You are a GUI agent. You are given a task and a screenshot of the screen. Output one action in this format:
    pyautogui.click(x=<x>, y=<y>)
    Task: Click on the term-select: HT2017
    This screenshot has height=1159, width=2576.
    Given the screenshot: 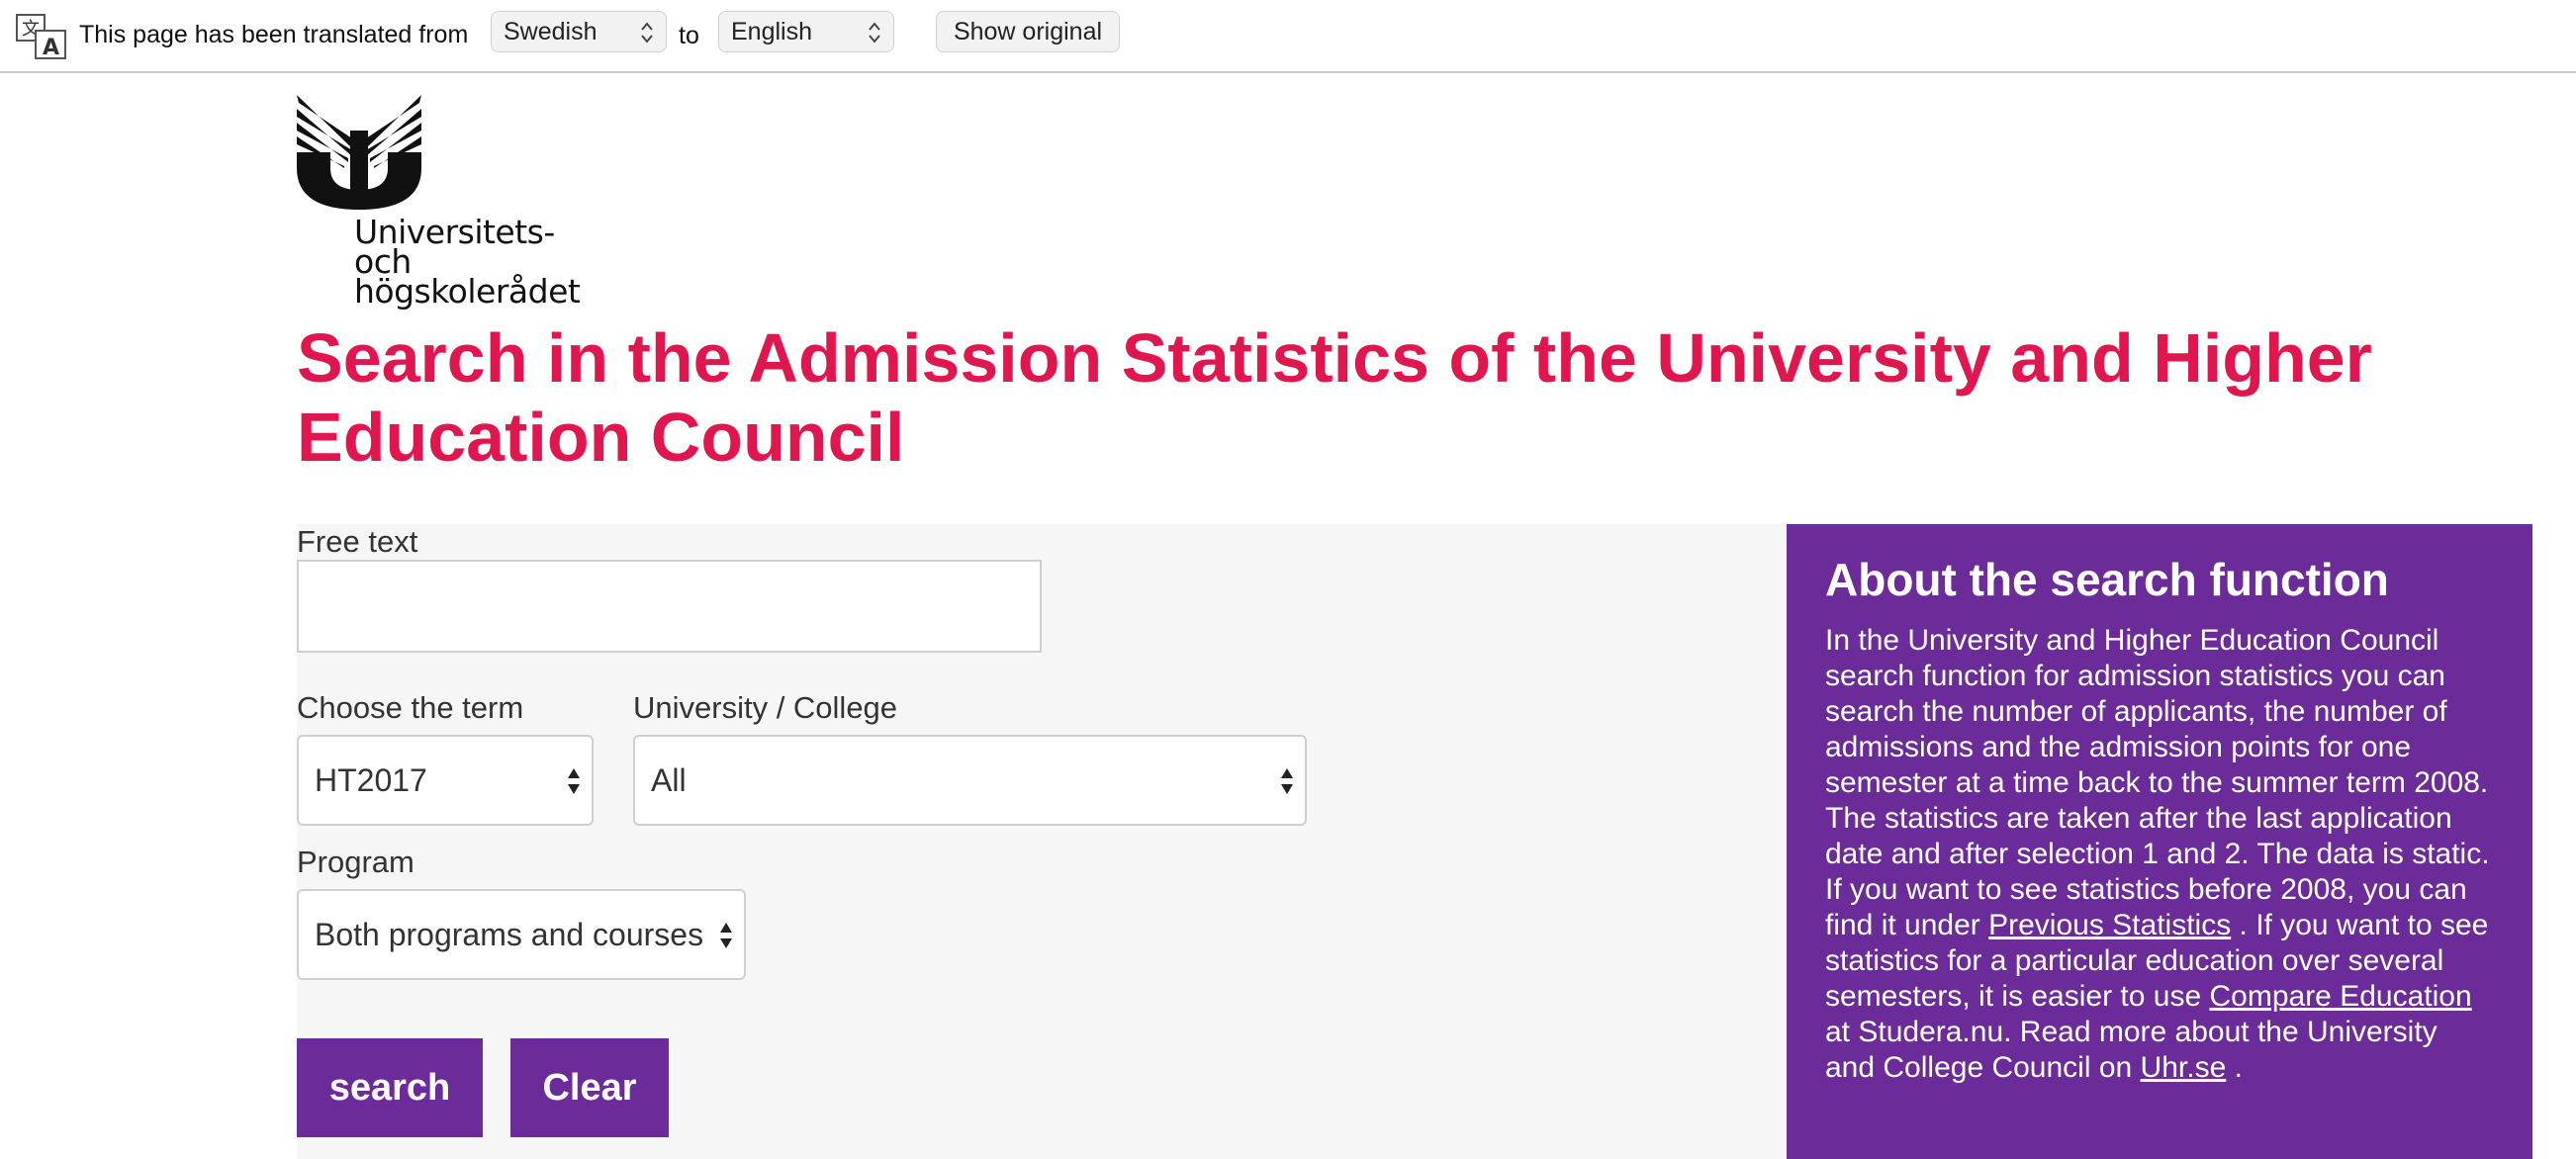 What is the action you would take?
    pyautogui.click(x=446, y=780)
    